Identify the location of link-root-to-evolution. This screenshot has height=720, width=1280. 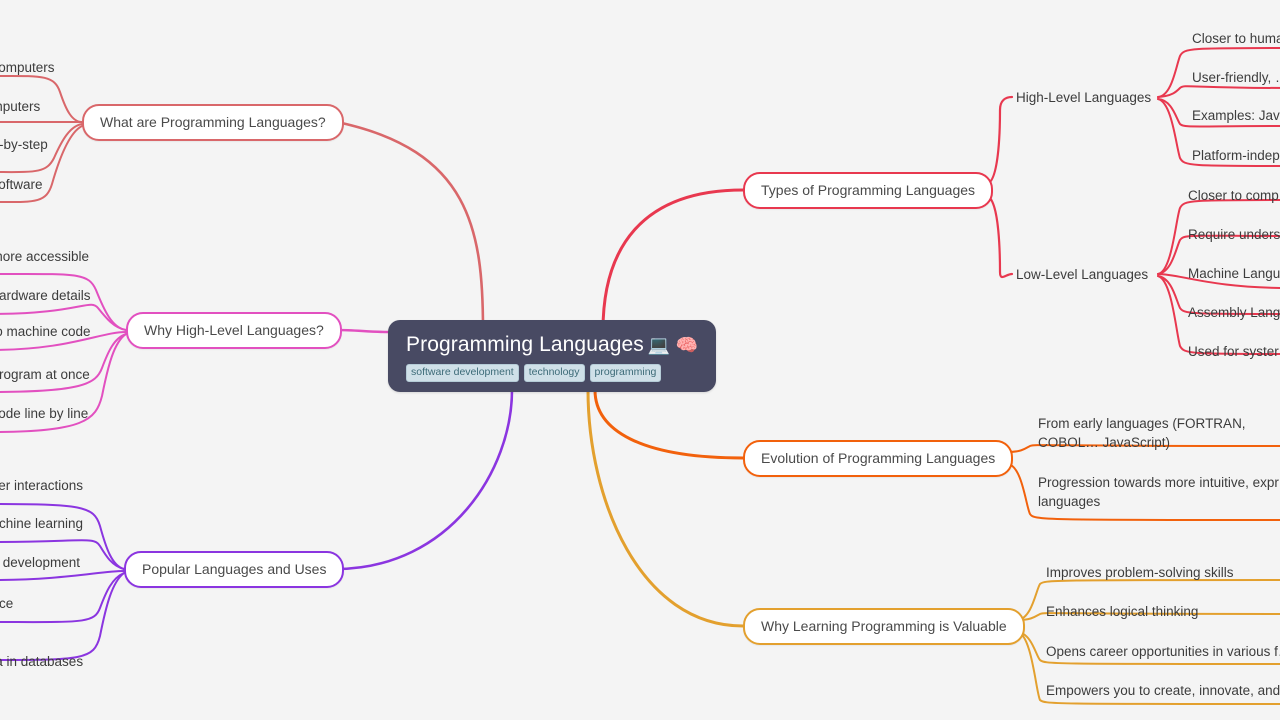
(669, 424).